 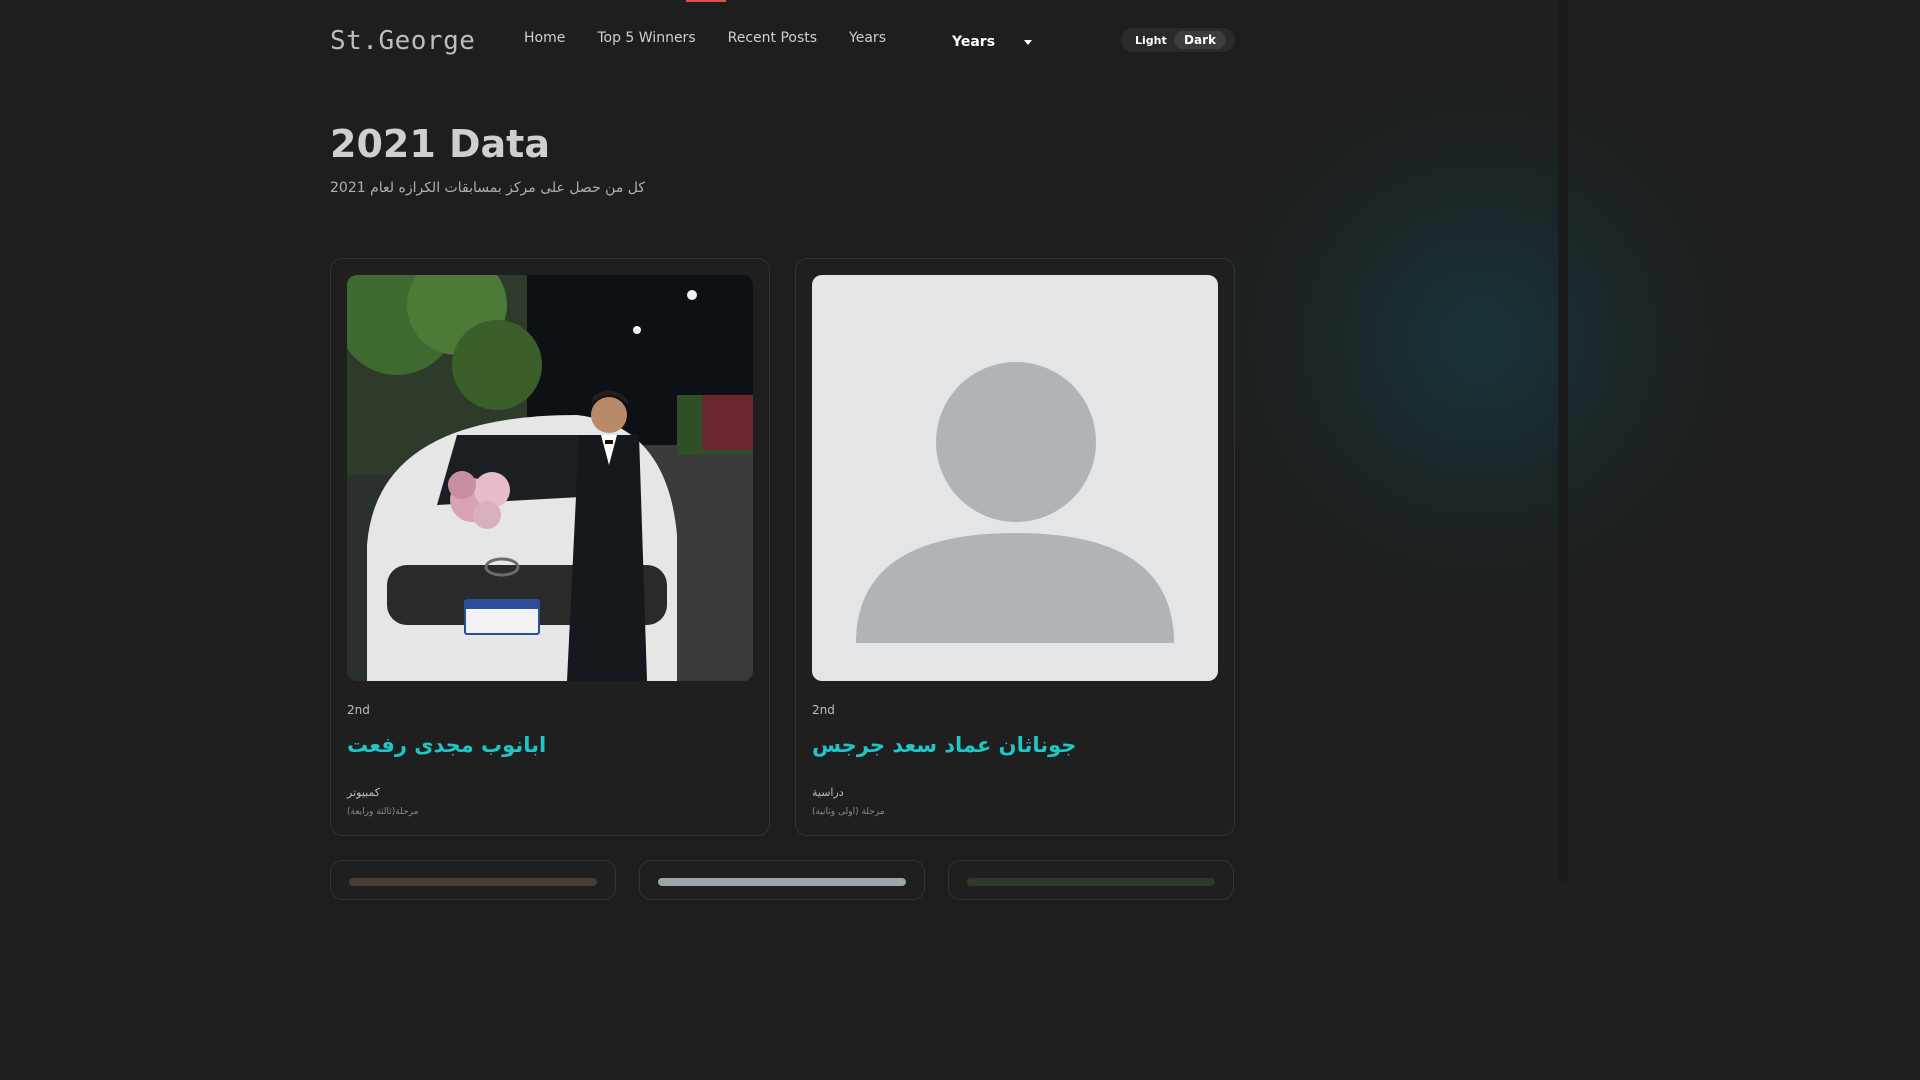 What do you see at coordinates (848, 812) in the screenshot?
I see `winner-stage: مرحلة (اولى وثانية)` at bounding box center [848, 812].